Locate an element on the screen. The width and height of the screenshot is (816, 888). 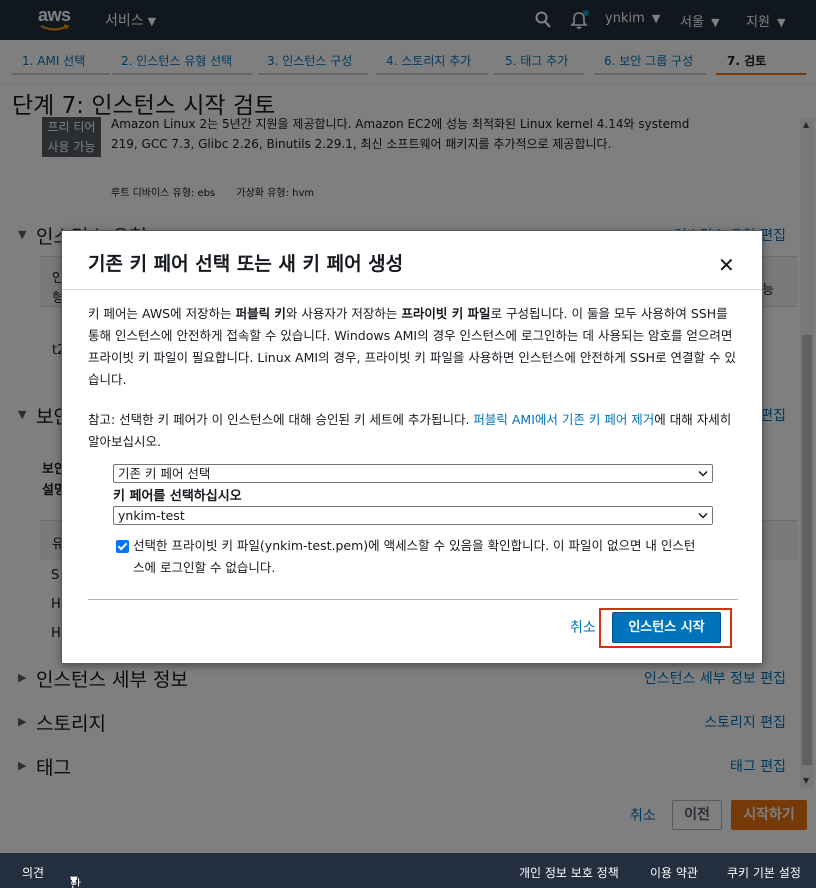
modal-title: 기존 키 페어 선택 또는 새 키 페어 생성 is located at coordinates (246, 264).